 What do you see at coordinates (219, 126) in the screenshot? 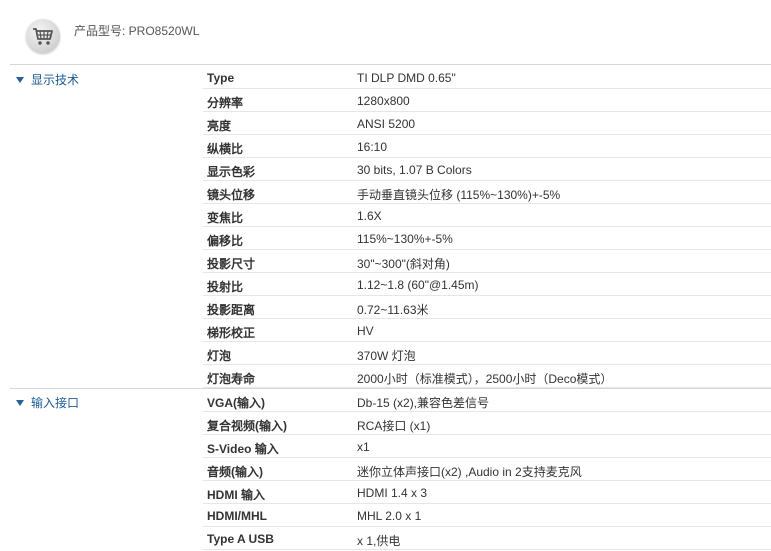
I see `spec-key: 亮度` at bounding box center [219, 126].